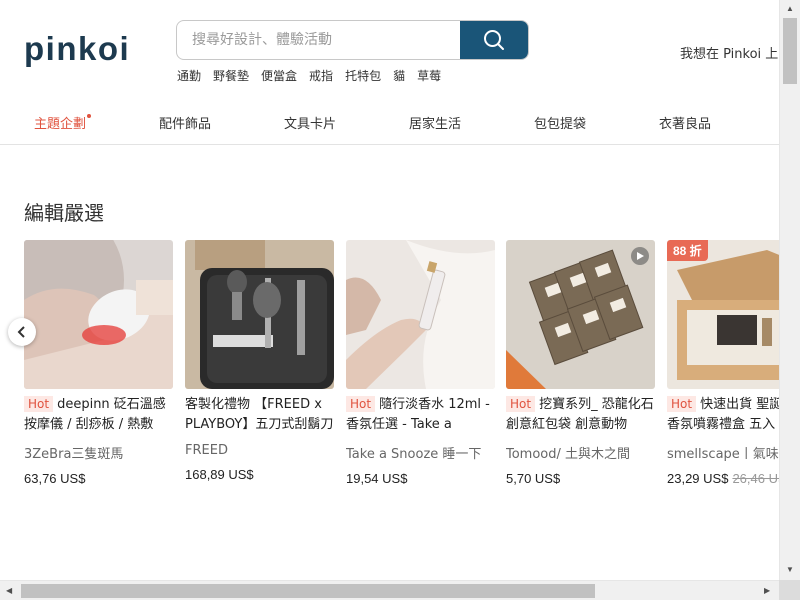 The width and height of the screenshot is (800, 600). Describe the element at coordinates (308, 591) in the screenshot. I see `horizontal-scroll-thumb` at that location.